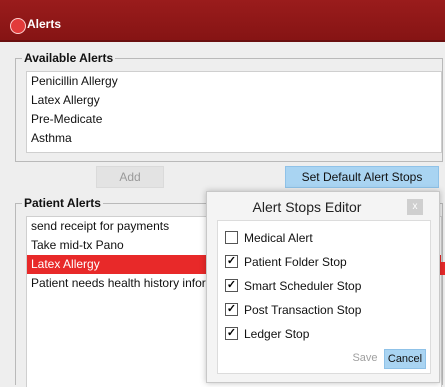 The height and width of the screenshot is (387, 445). I want to click on patient-folder-stop-option: ✓ Patient Folder Stop, so click(286, 262).